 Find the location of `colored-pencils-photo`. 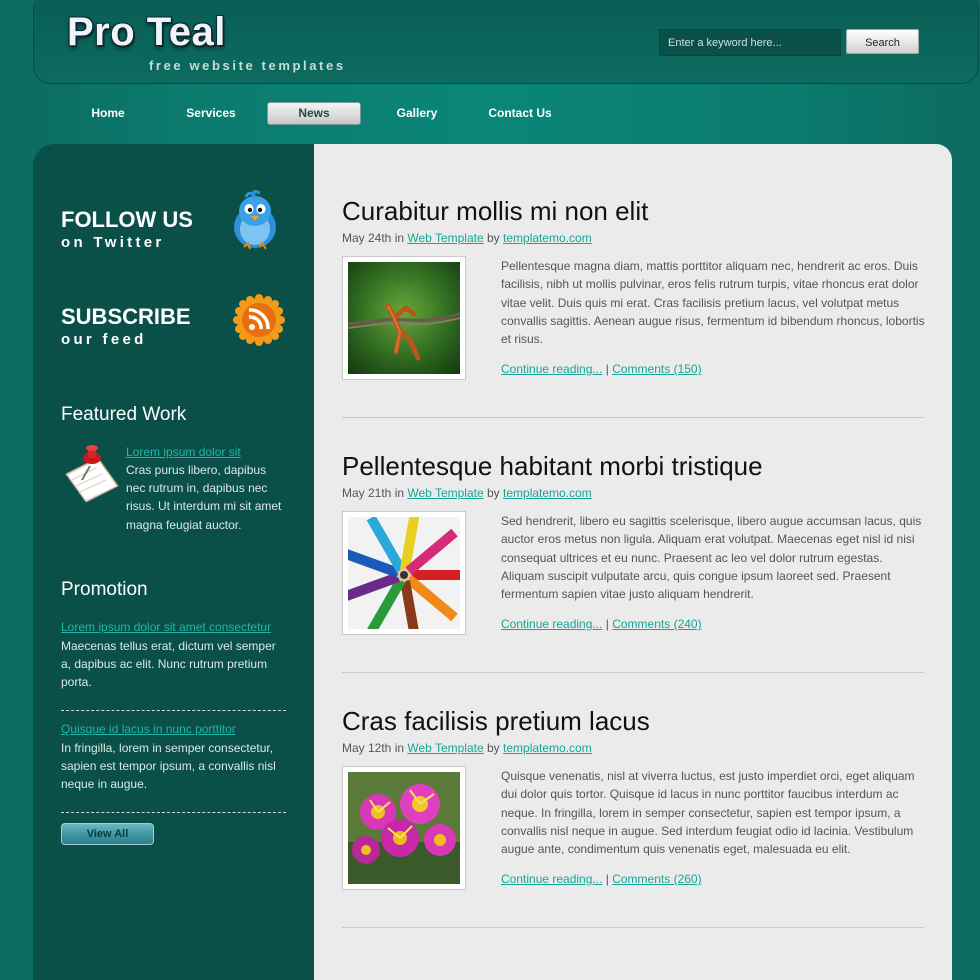

colored-pencils-photo is located at coordinates (404, 573).